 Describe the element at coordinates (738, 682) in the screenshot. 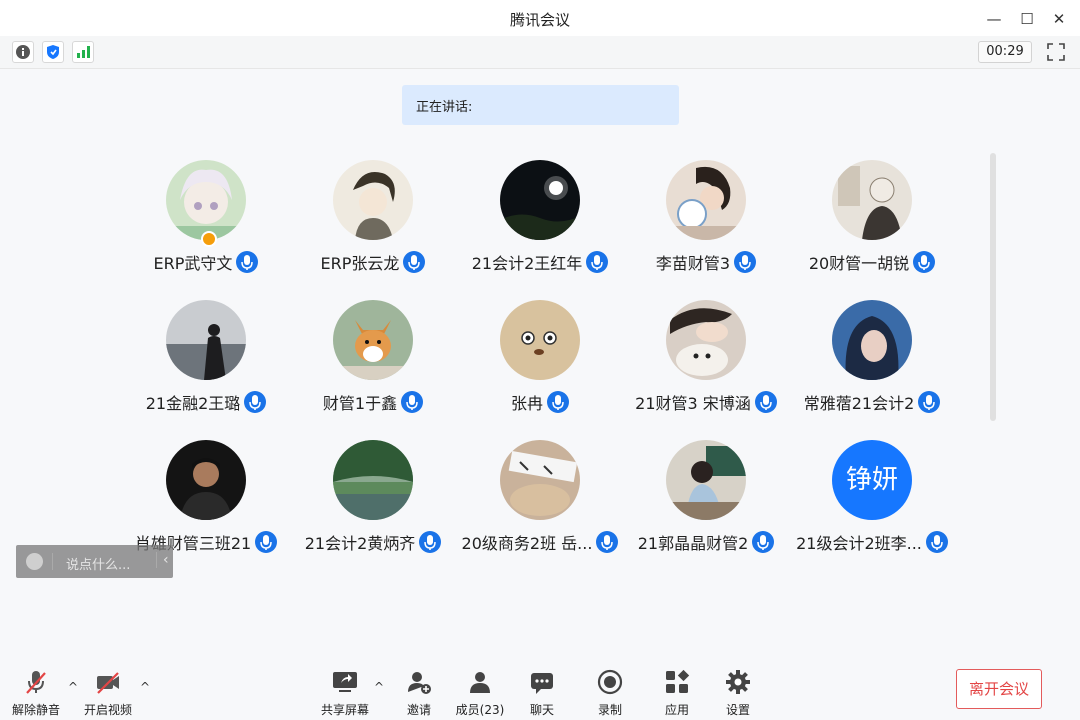

I see `gear-icon` at that location.